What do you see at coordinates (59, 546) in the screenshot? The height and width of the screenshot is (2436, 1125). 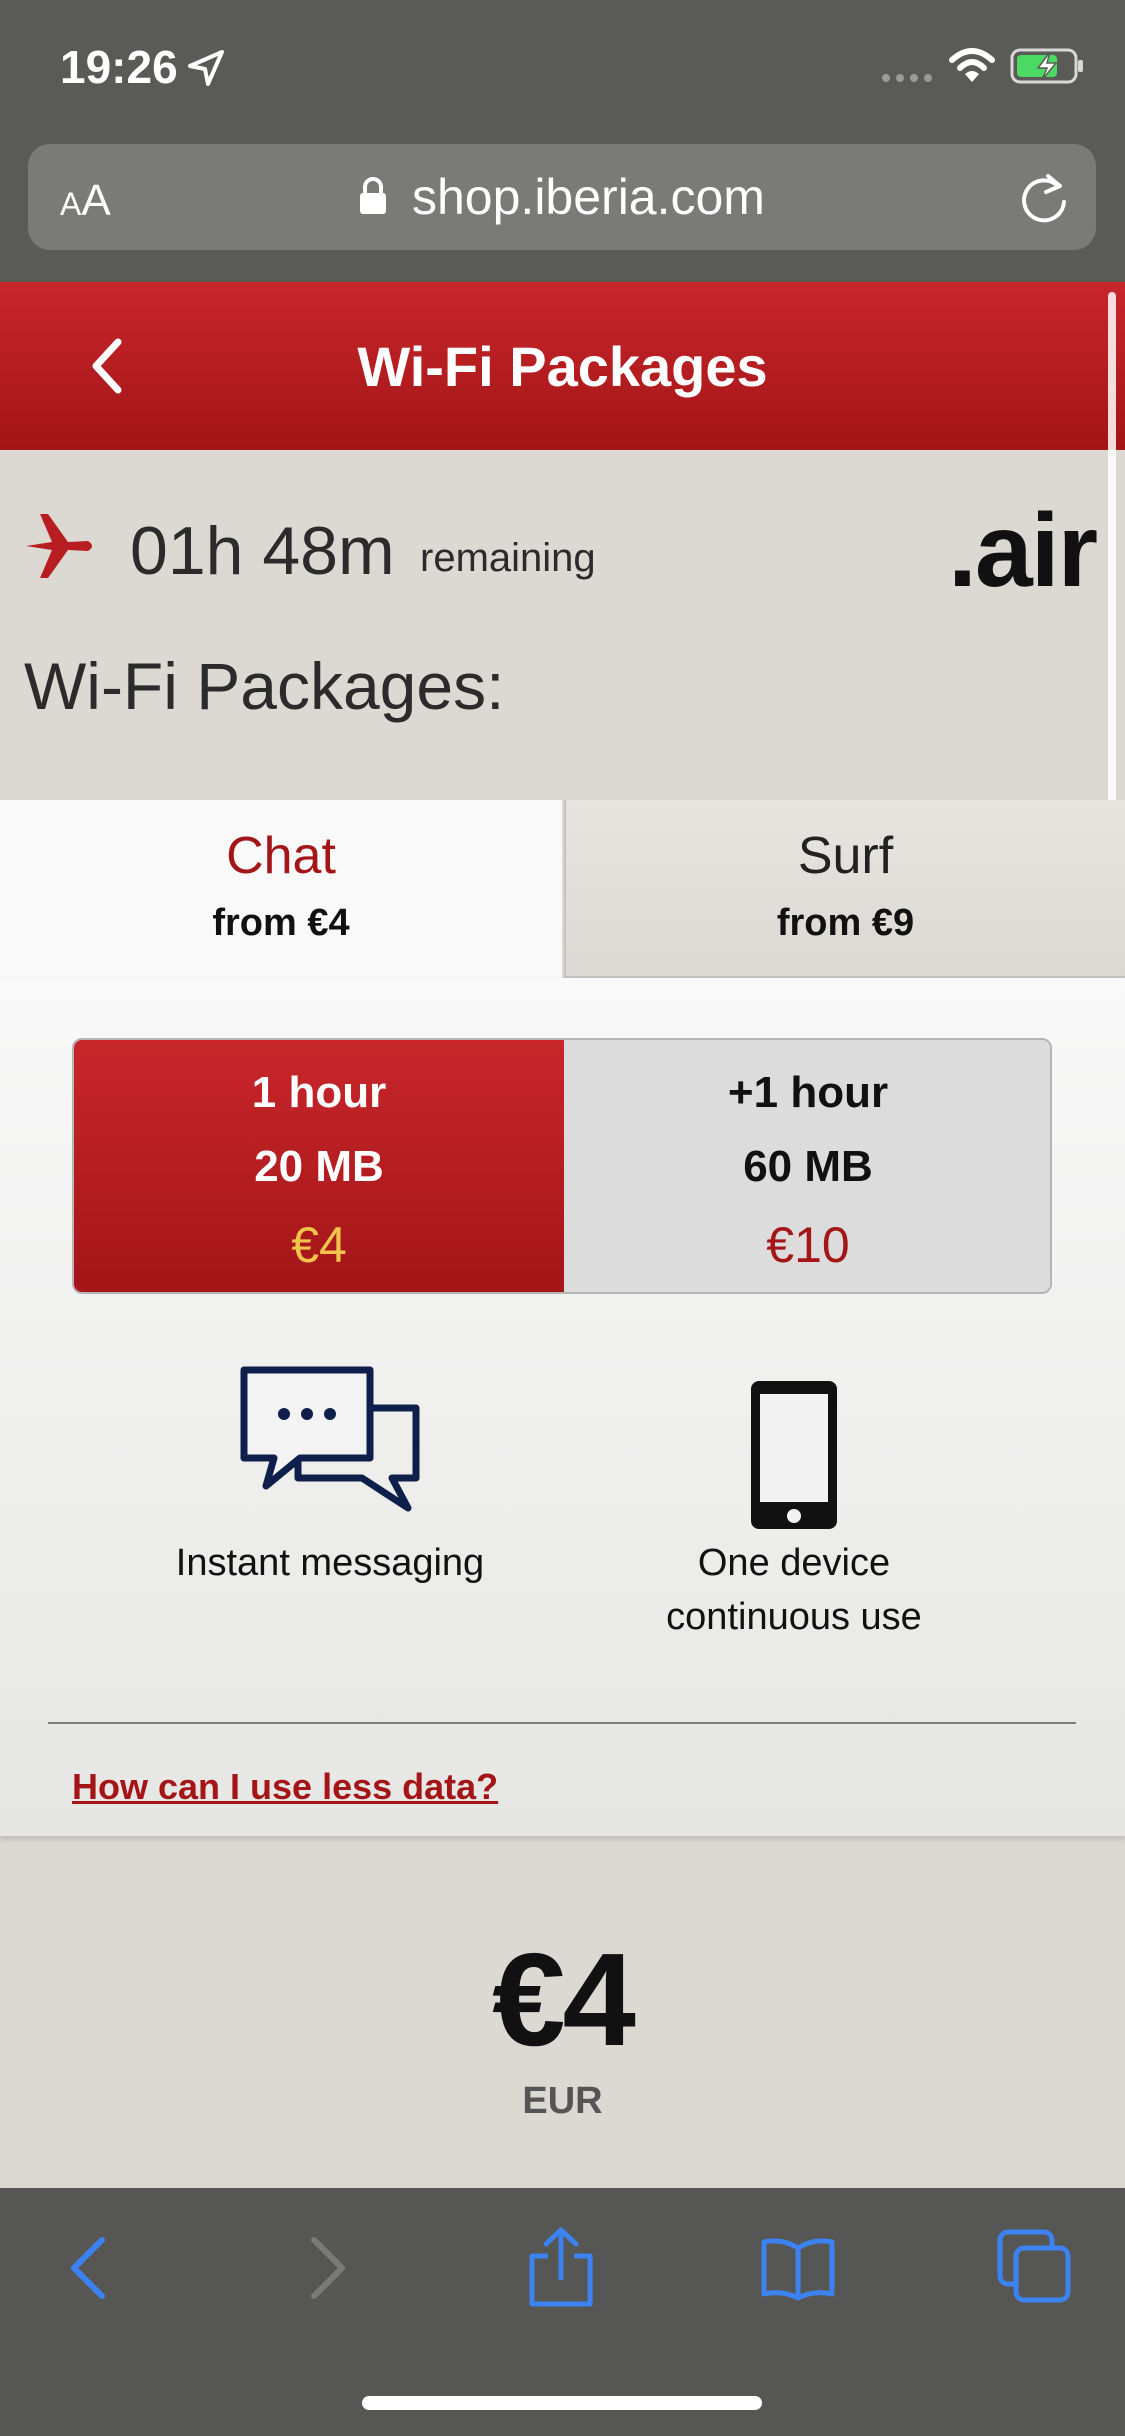 I see `airplane-icon` at bounding box center [59, 546].